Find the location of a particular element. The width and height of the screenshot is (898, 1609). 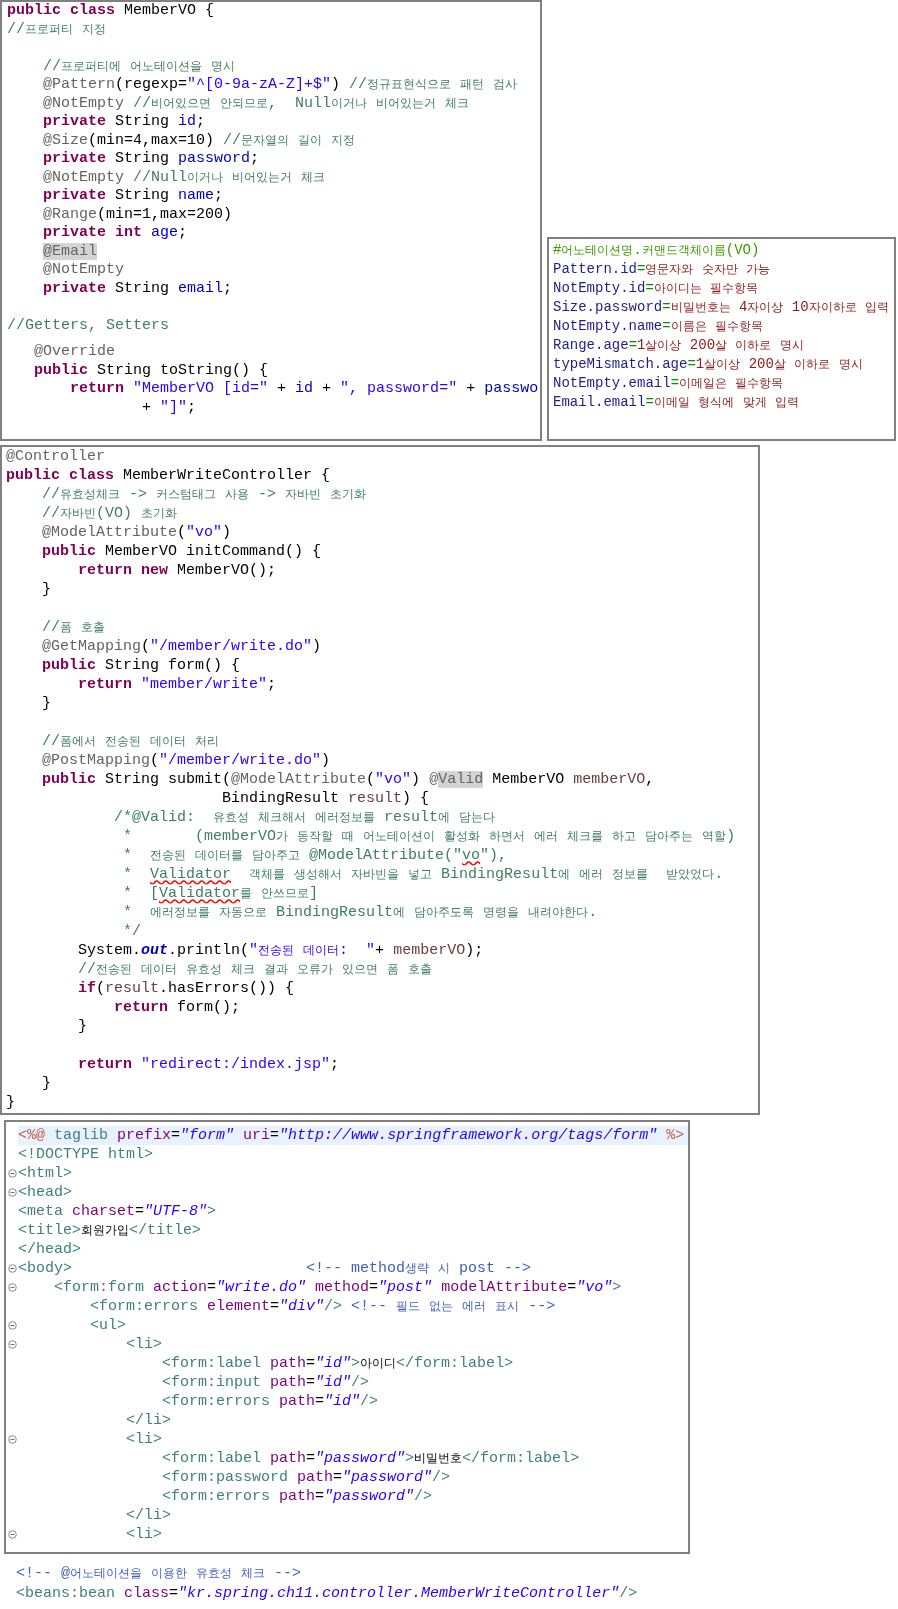

code-line: @Controller is located at coordinates (56, 456).